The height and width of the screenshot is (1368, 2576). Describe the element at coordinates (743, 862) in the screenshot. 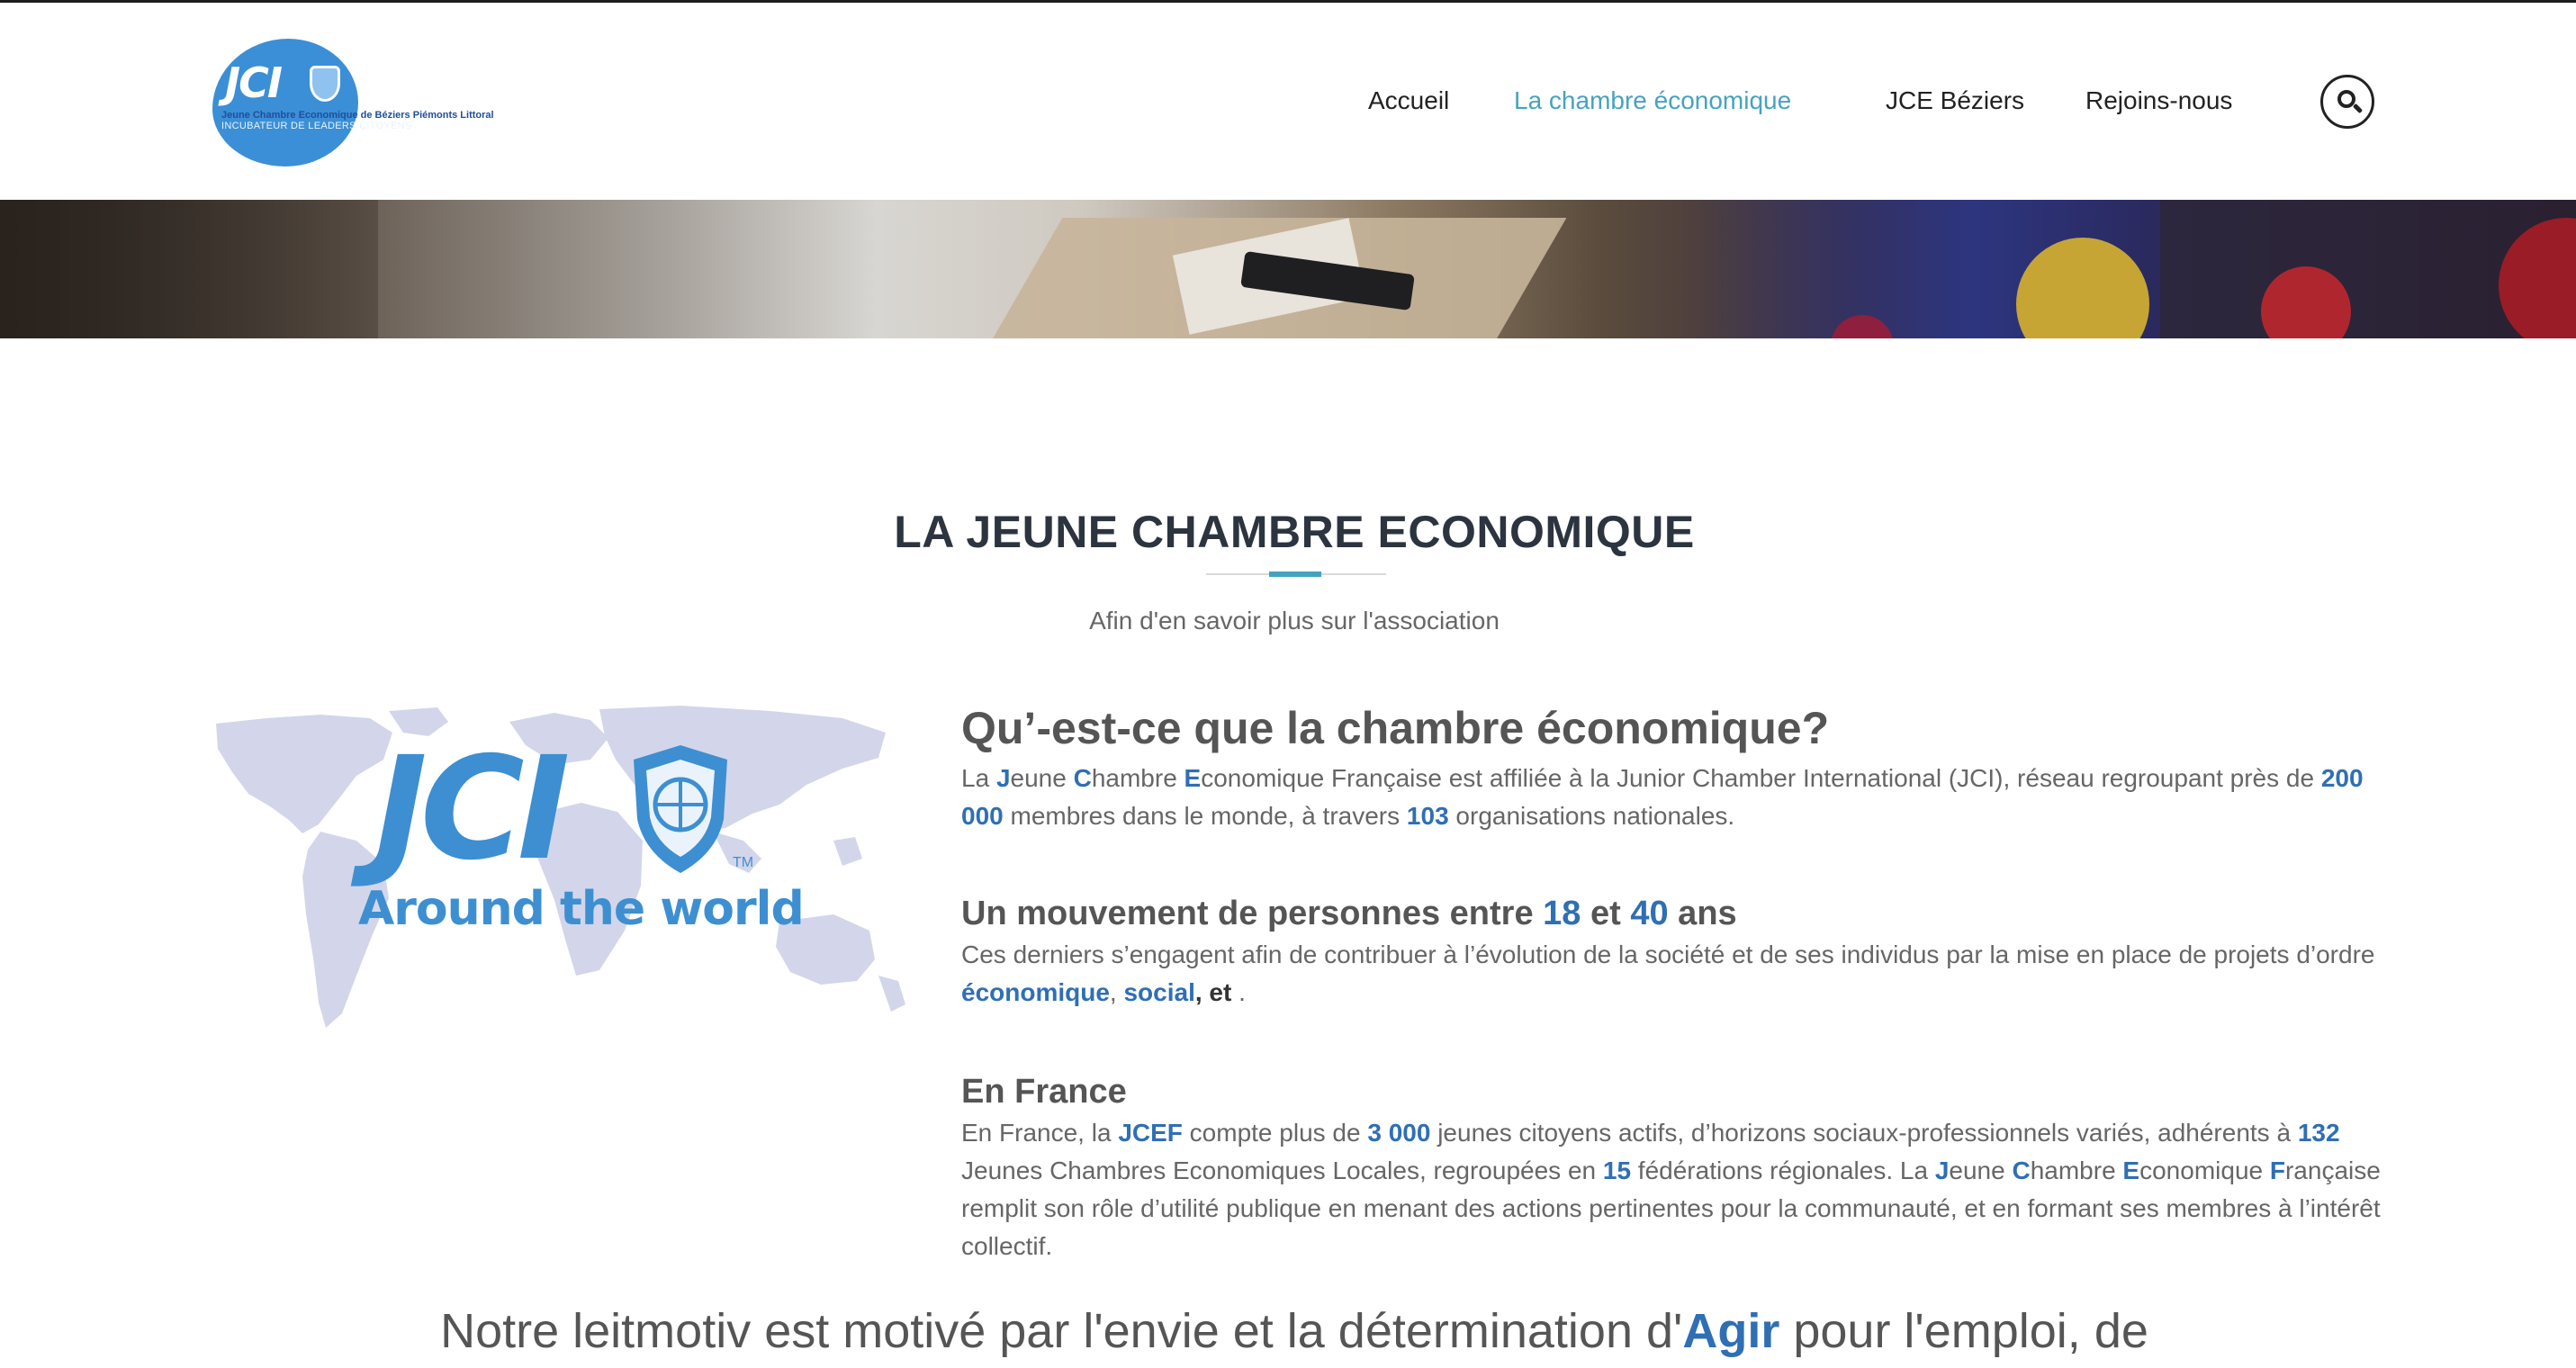

I see `illustration-tm: TM` at that location.